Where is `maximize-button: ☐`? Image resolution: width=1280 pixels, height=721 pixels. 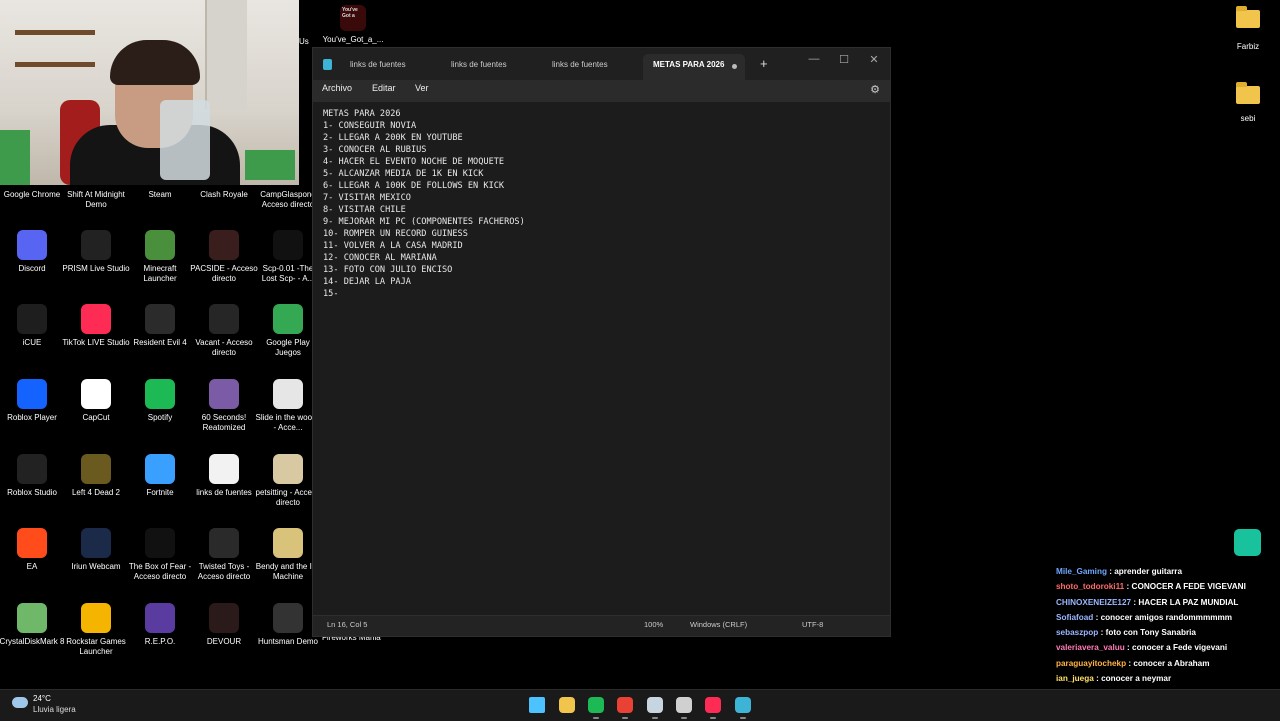
maximize-button: ☐ is located at coordinates (844, 59).